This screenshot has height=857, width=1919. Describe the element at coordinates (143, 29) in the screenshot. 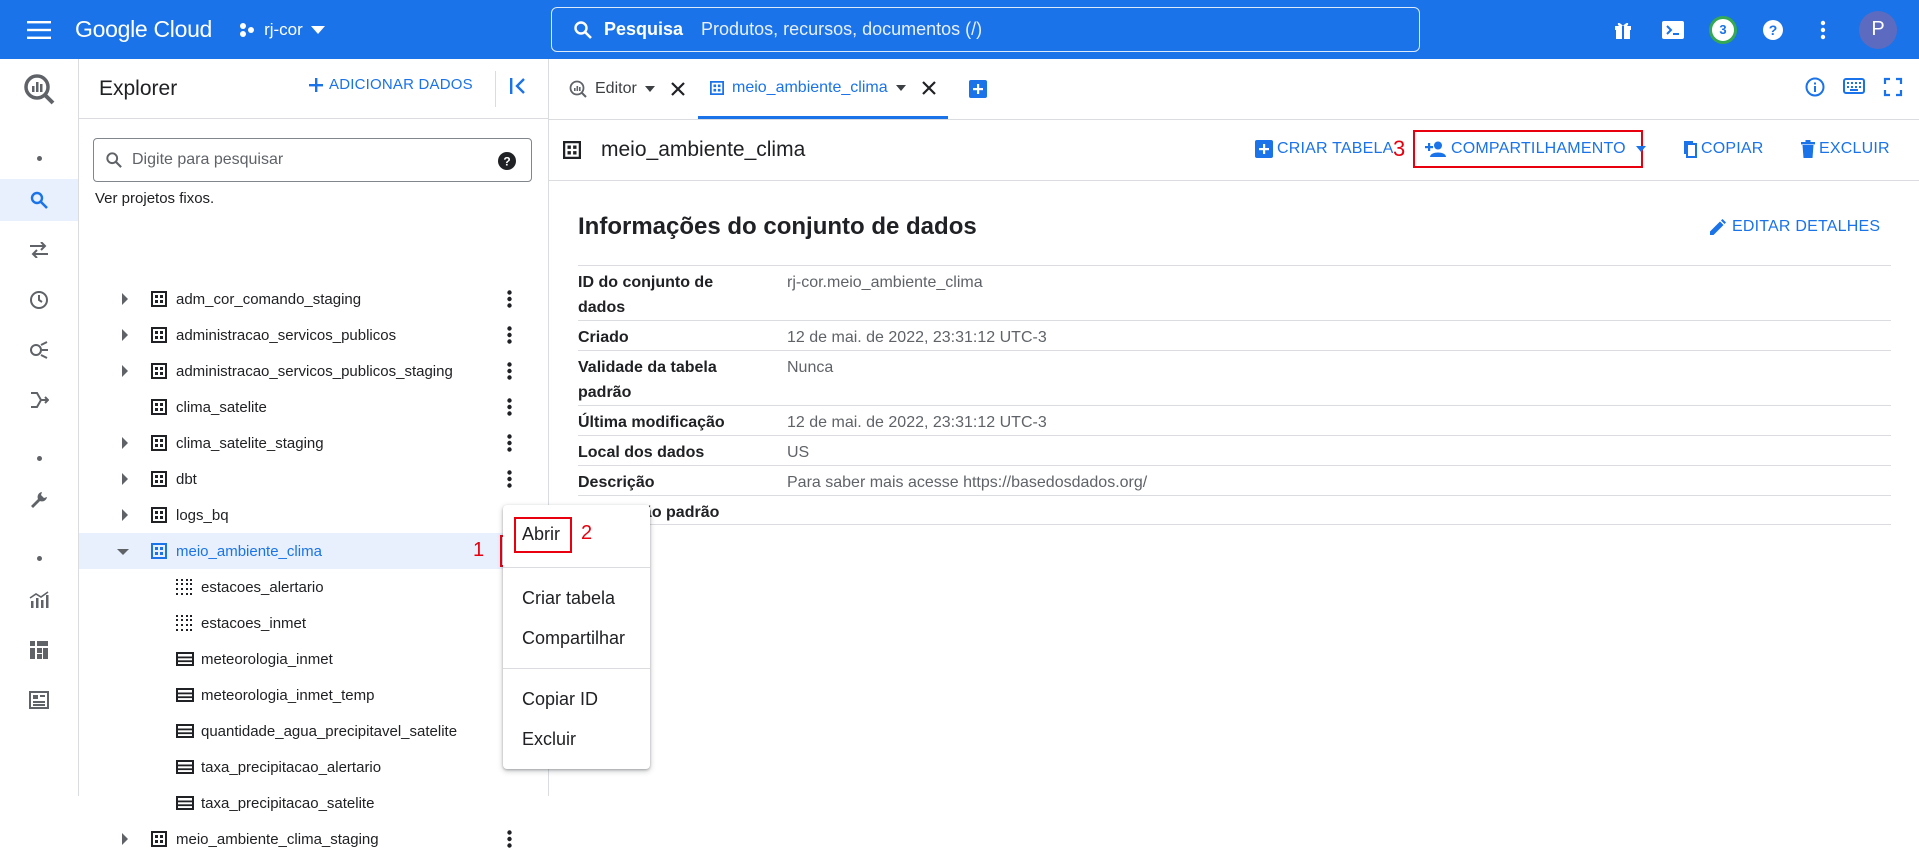

I see `google-cloud-logo: Google Cloud` at that location.